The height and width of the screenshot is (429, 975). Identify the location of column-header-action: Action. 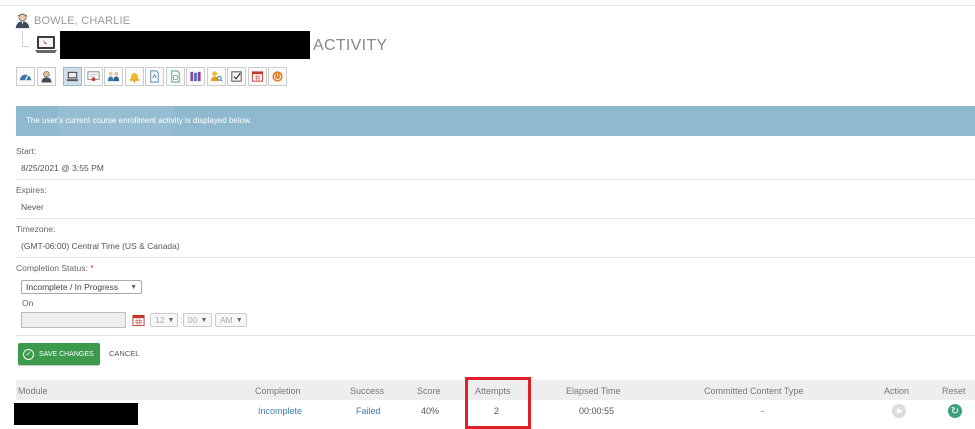
(897, 391).